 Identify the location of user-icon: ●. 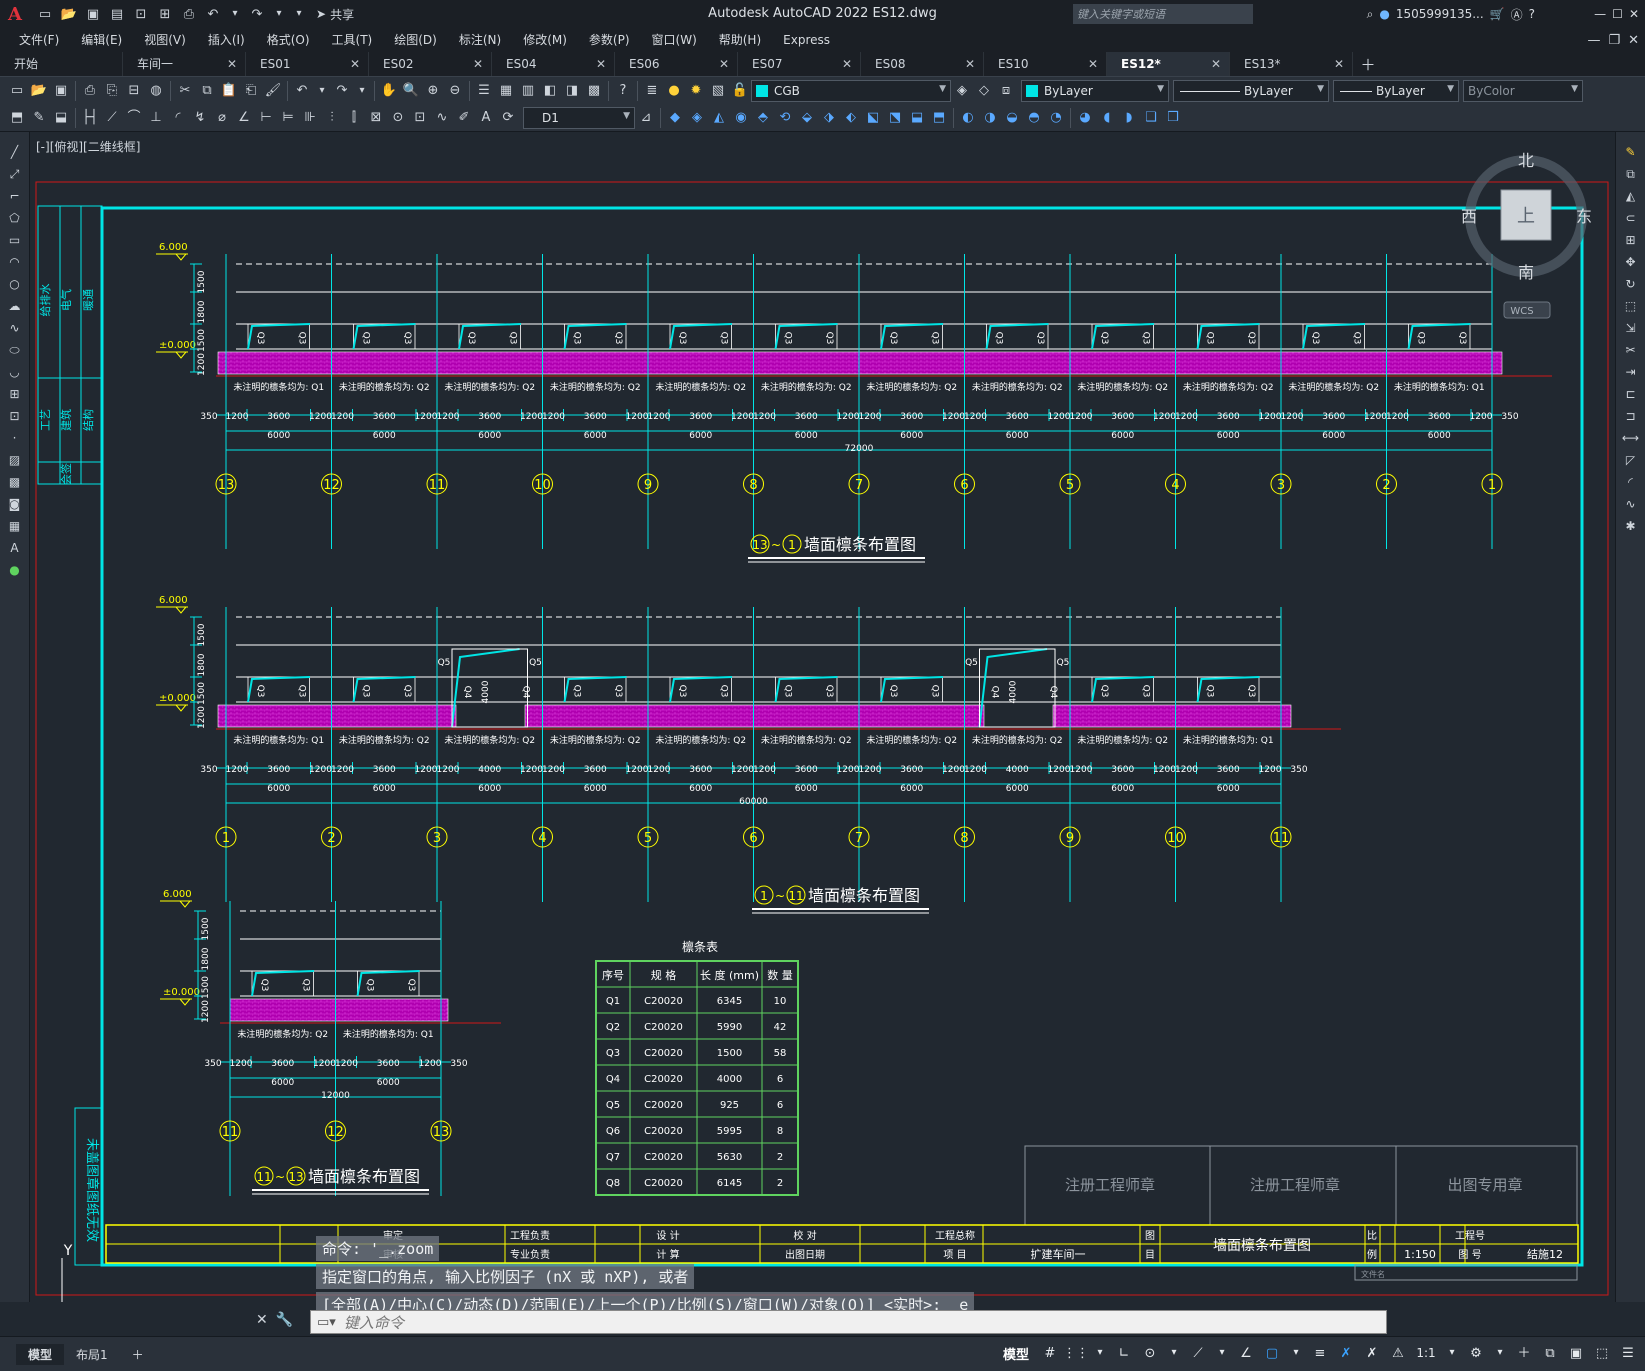
(1384, 14).